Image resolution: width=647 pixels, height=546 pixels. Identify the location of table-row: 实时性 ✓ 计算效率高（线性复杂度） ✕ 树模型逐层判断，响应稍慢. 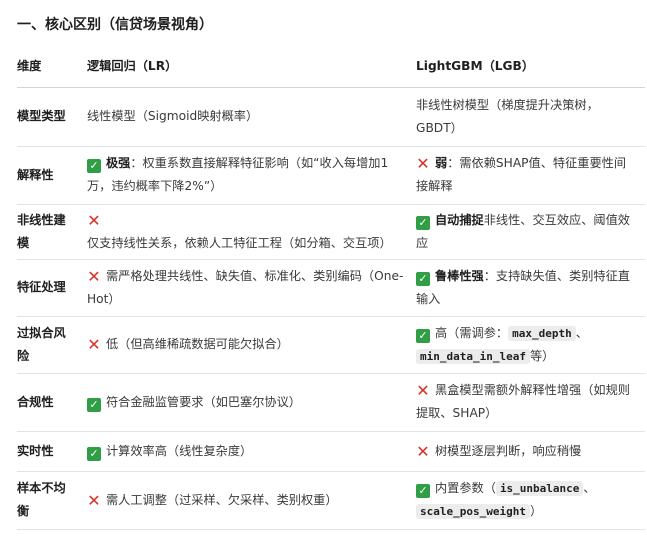
(331, 451).